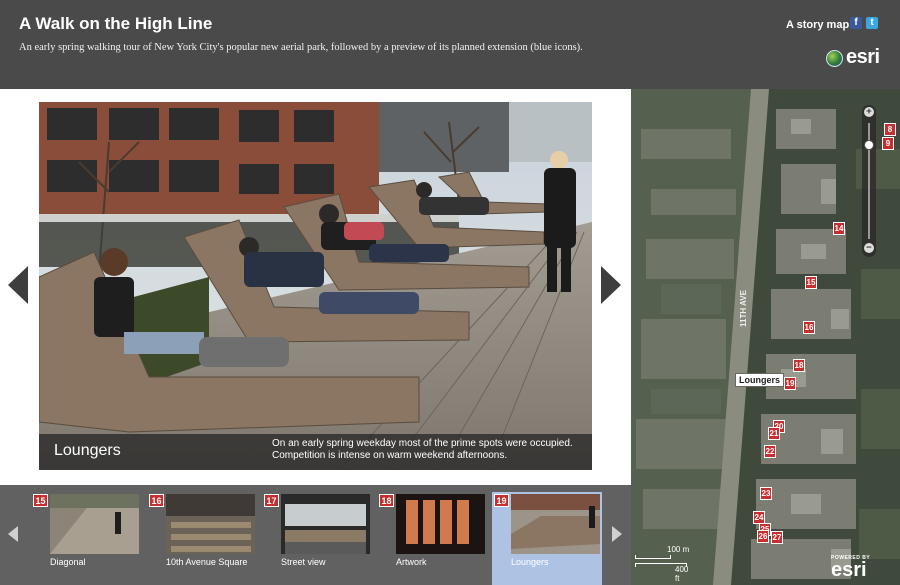  I want to click on twitter-icon: t, so click(872, 23).